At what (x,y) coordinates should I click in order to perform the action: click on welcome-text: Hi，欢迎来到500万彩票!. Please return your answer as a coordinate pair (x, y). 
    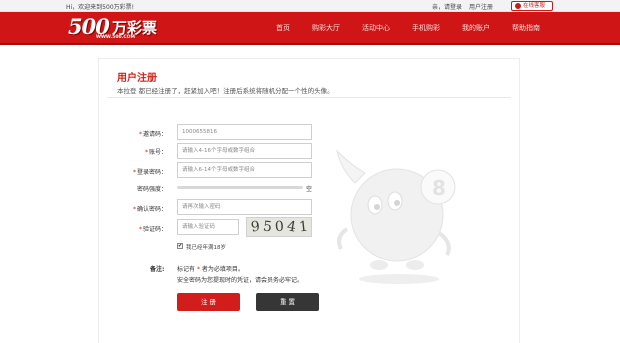
    Looking at the image, I should click on (100, 7).